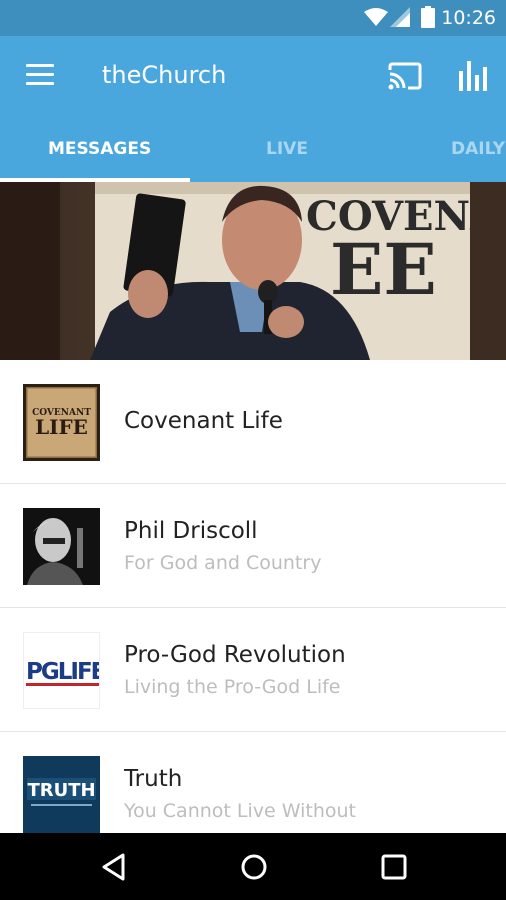 This screenshot has width=506, height=900. Describe the element at coordinates (153, 779) in the screenshot. I see `item-title: Truth` at that location.